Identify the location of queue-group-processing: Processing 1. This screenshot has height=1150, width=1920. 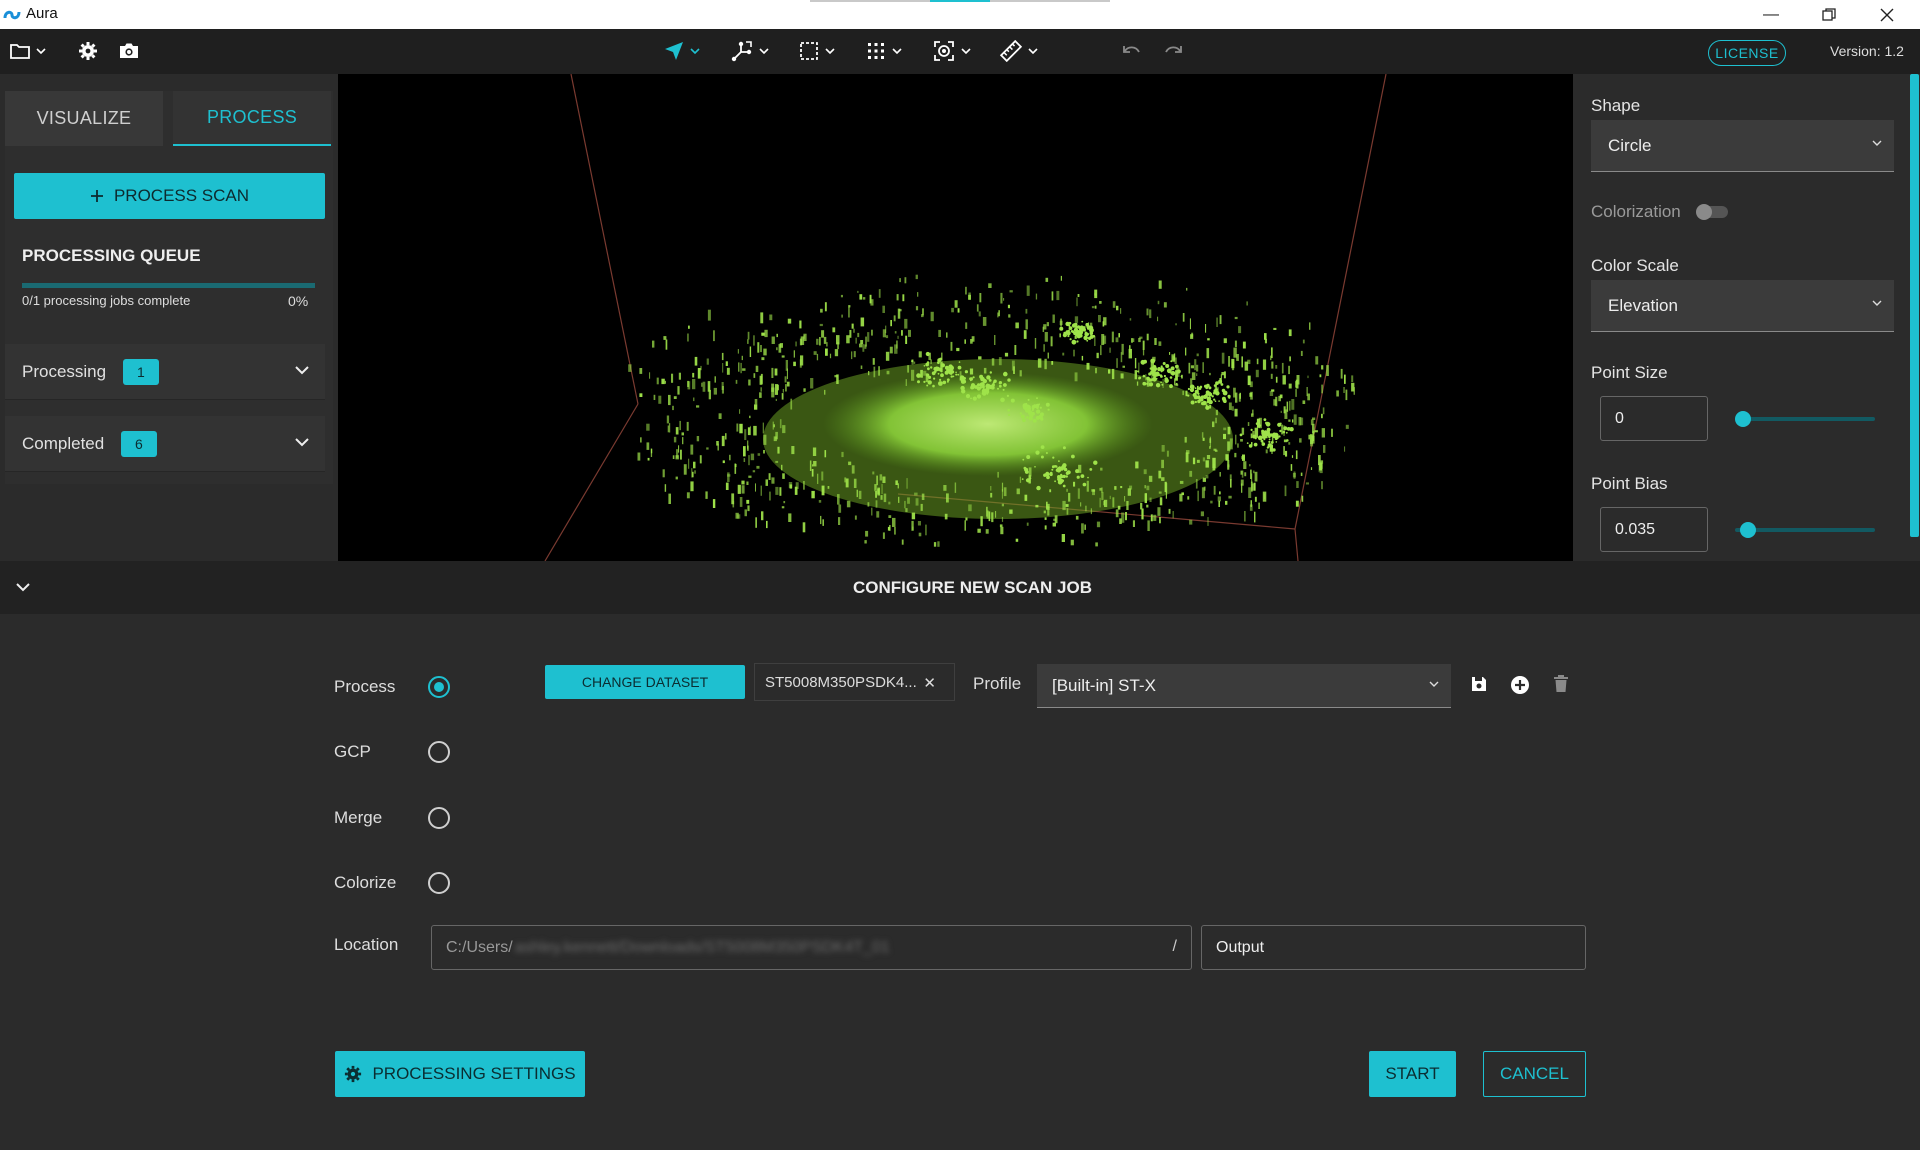
(165, 372).